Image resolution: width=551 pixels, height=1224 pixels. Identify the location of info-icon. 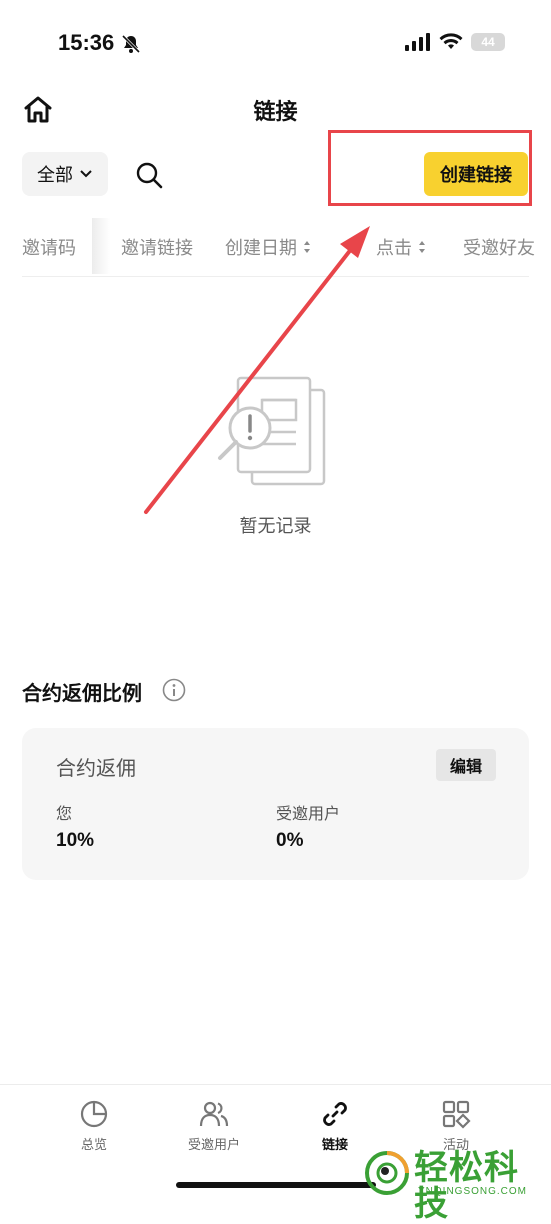
(174, 690).